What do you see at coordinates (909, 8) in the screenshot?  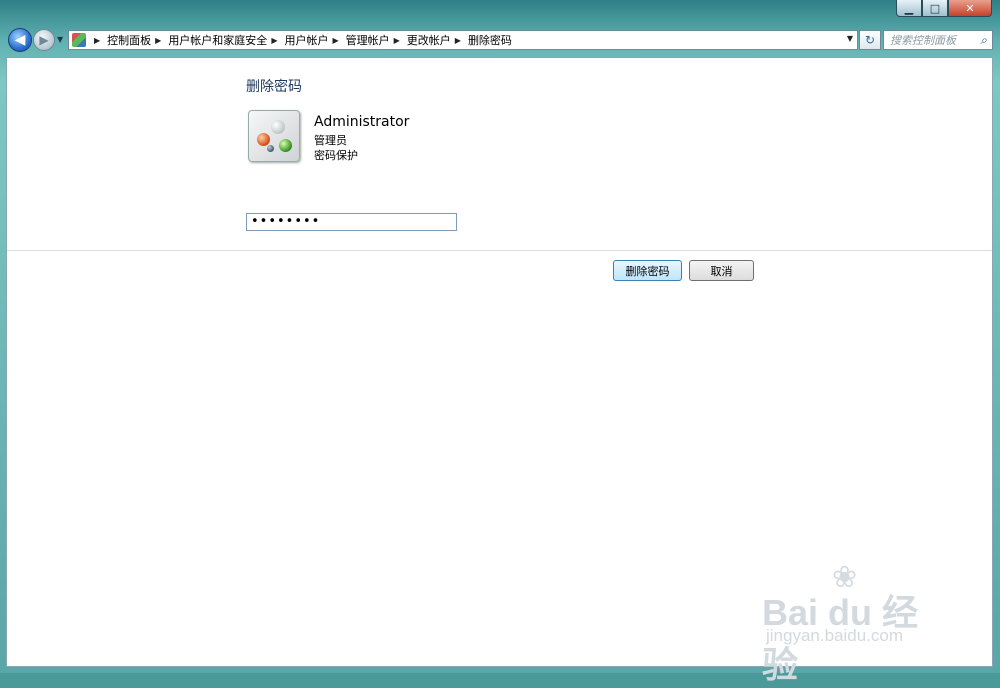 I see `minimize-button: ▁` at bounding box center [909, 8].